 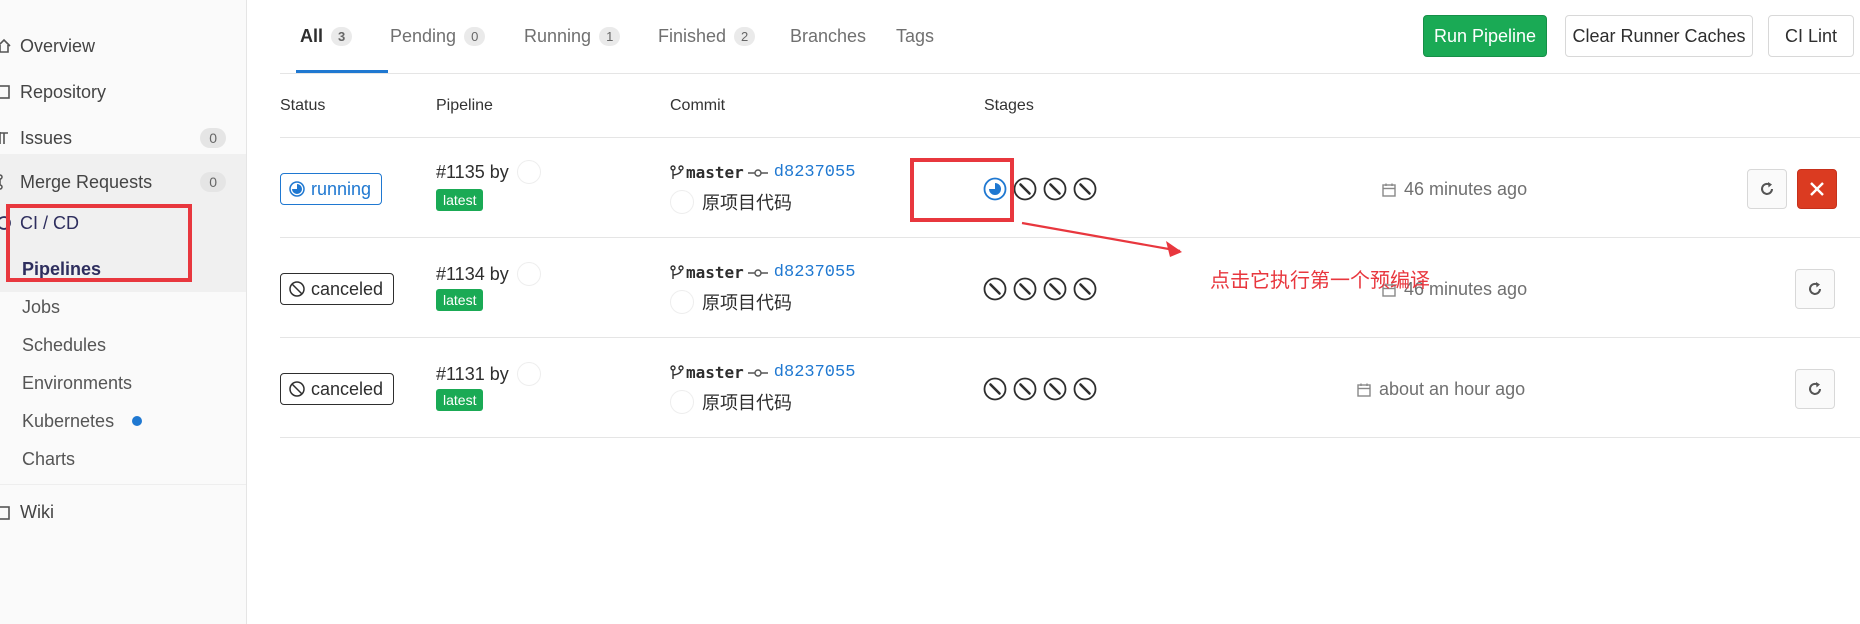 What do you see at coordinates (995, 189) in the screenshot?
I see `stage-running-icon` at bounding box center [995, 189].